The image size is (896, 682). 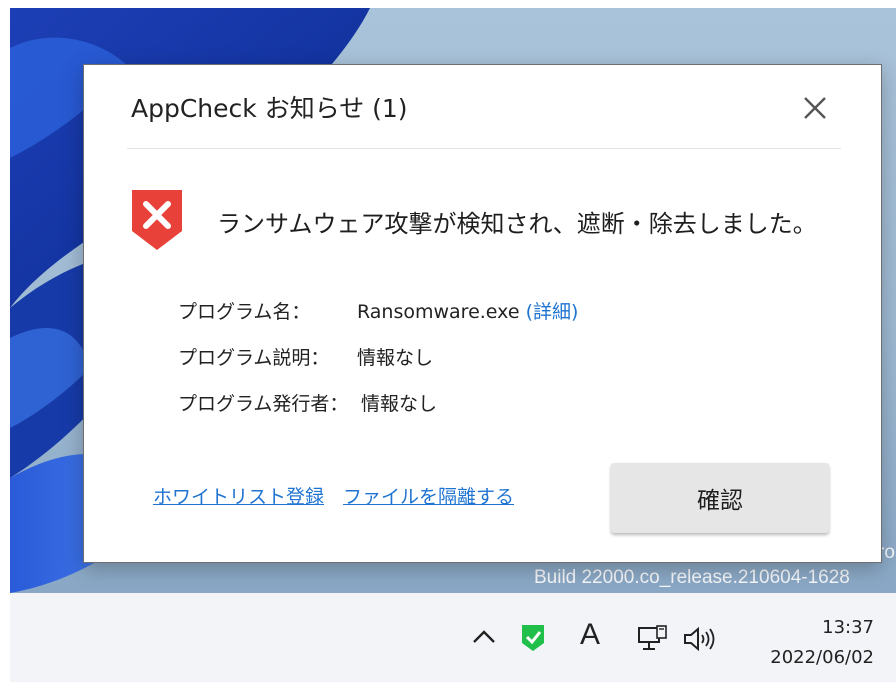 What do you see at coordinates (652, 639) in the screenshot?
I see `network-icon` at bounding box center [652, 639].